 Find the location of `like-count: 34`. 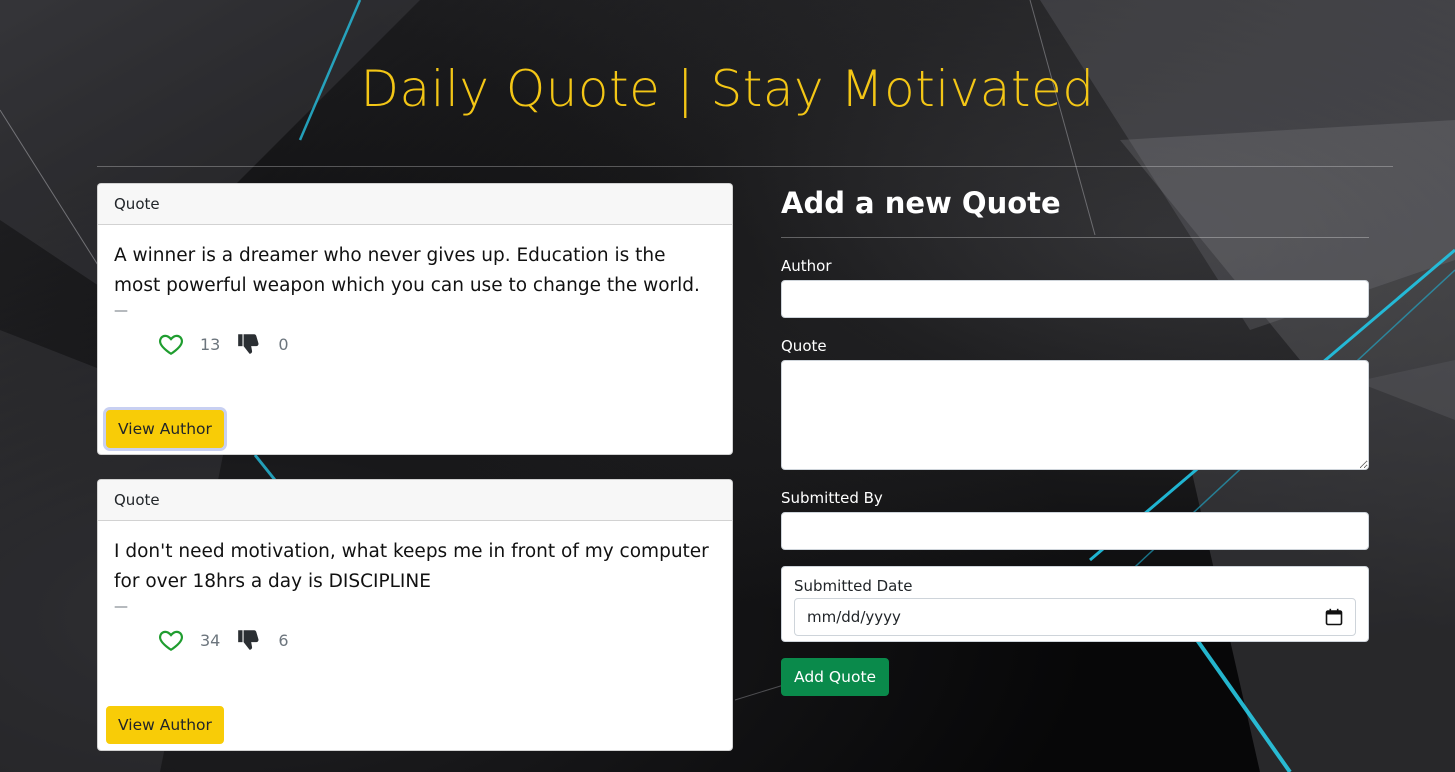

like-count: 34 is located at coordinates (210, 640).